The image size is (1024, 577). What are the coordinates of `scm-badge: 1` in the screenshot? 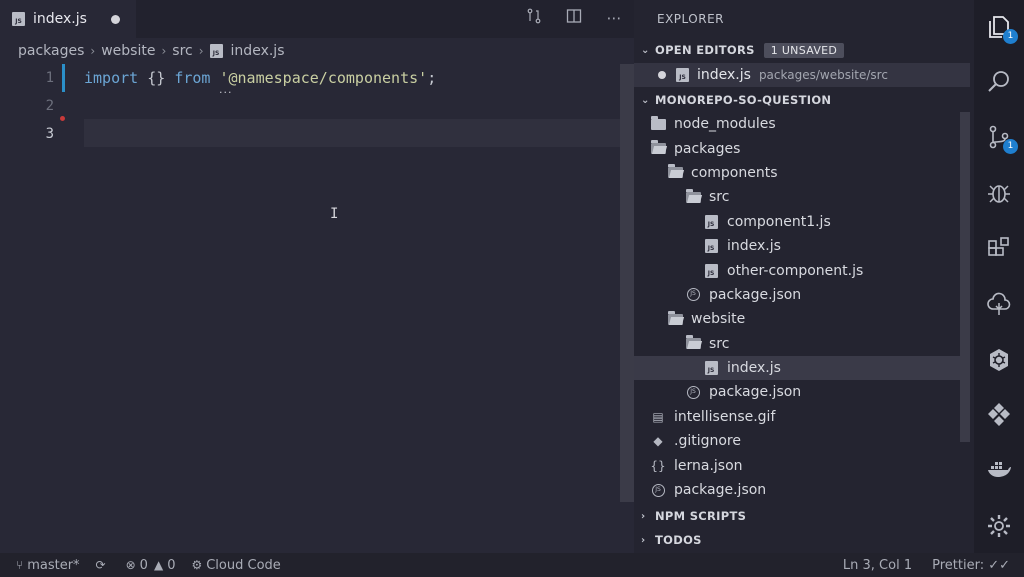 It's located at (1010, 146).